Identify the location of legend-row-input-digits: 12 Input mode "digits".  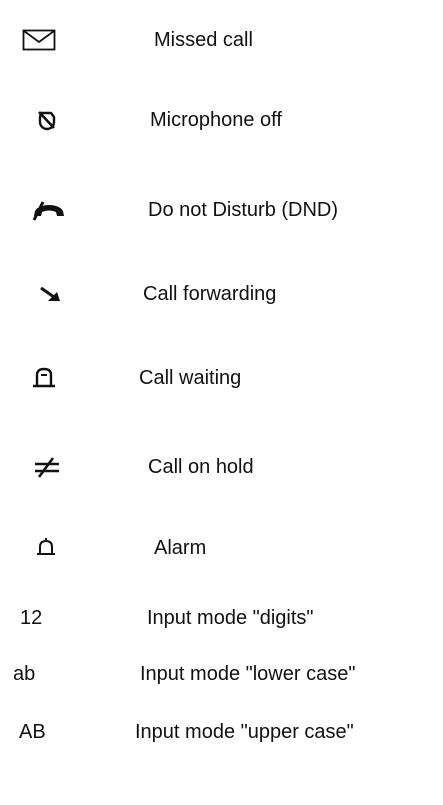
(221, 618).